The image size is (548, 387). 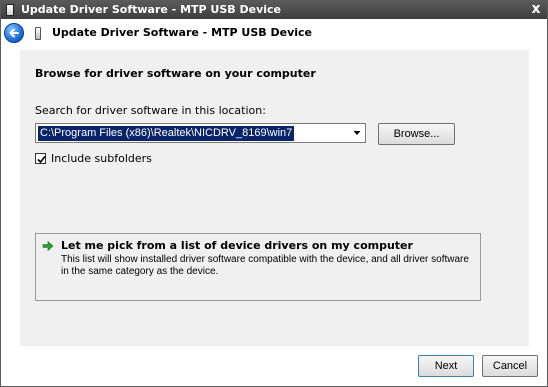 I want to click on chevron-down-icon, so click(x=357, y=133).